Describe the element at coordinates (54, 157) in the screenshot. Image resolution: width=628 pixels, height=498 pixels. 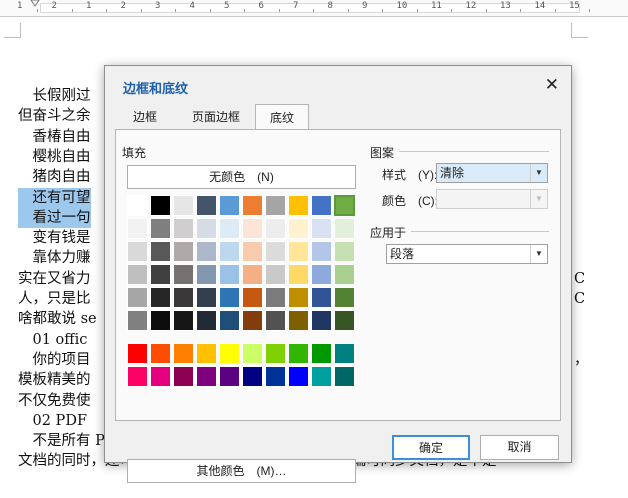
I see `document-line: 樱桃自由` at that location.